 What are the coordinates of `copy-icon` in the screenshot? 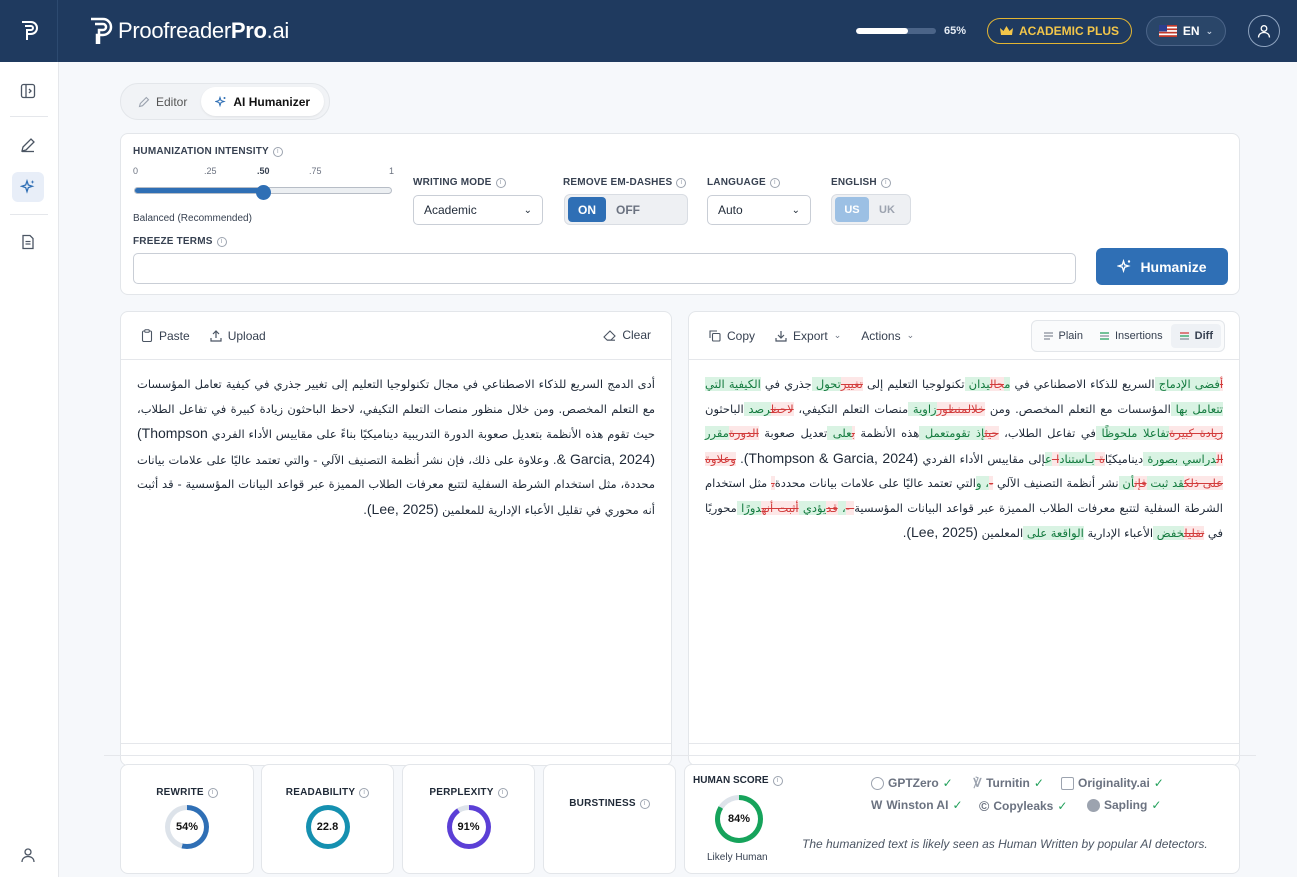 It's located at (715, 335).